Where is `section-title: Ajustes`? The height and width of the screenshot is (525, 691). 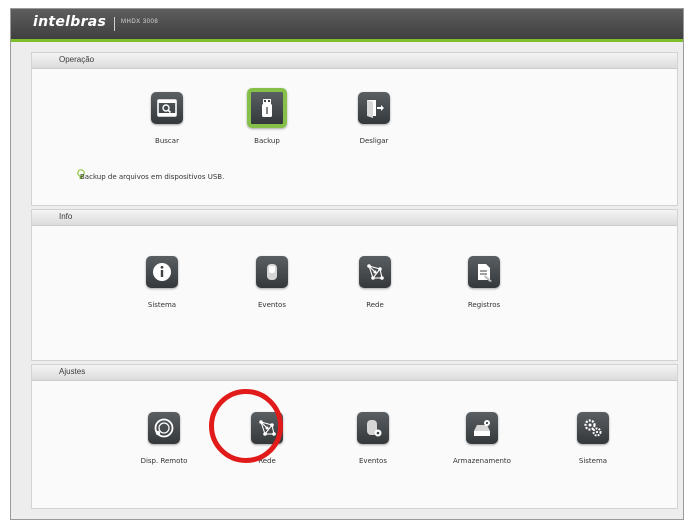 section-title: Ajustes is located at coordinates (72, 371).